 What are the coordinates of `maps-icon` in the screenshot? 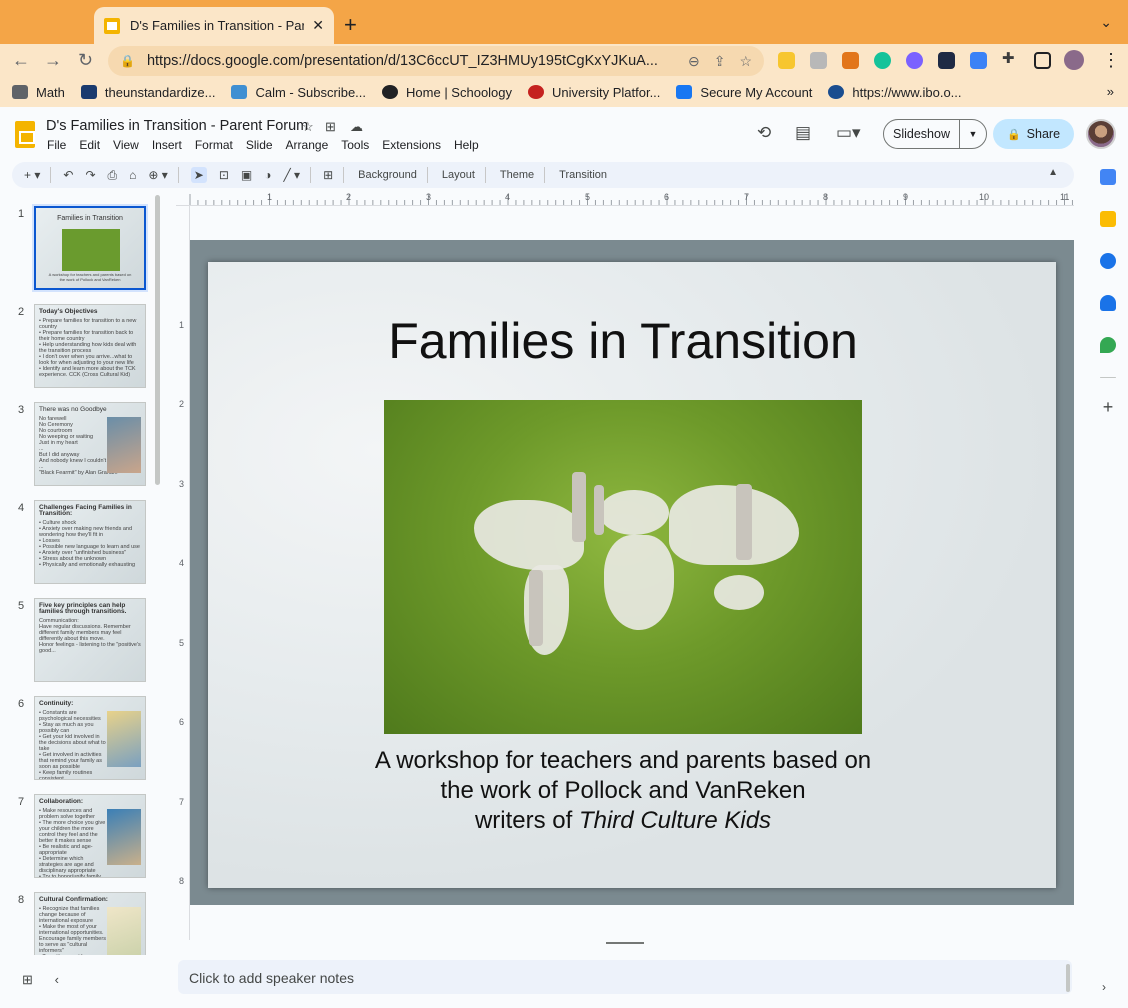 It's located at (1108, 345).